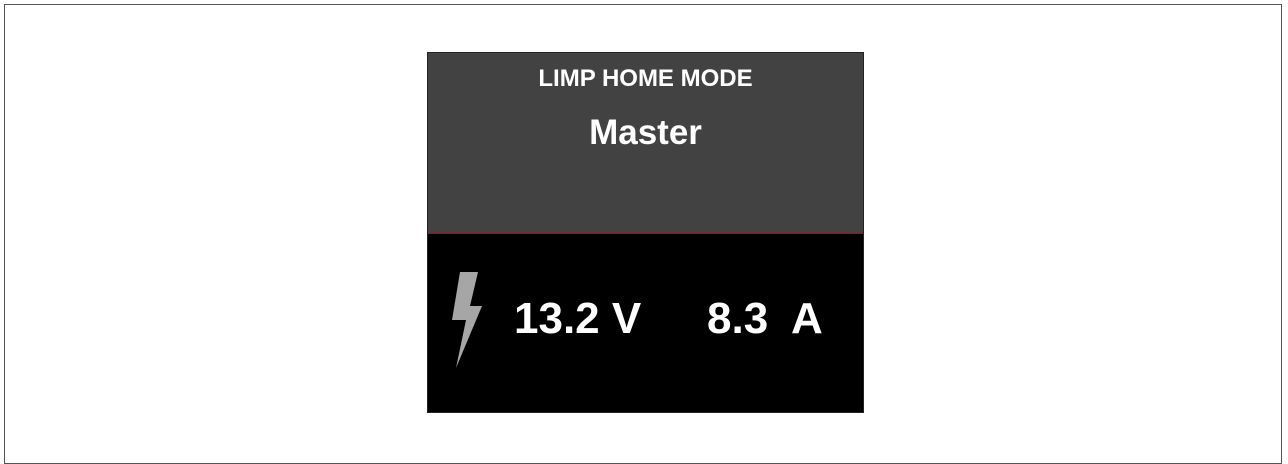 The image size is (1288, 464). Describe the element at coordinates (645, 132) in the screenshot. I see `role-label: Master` at that location.